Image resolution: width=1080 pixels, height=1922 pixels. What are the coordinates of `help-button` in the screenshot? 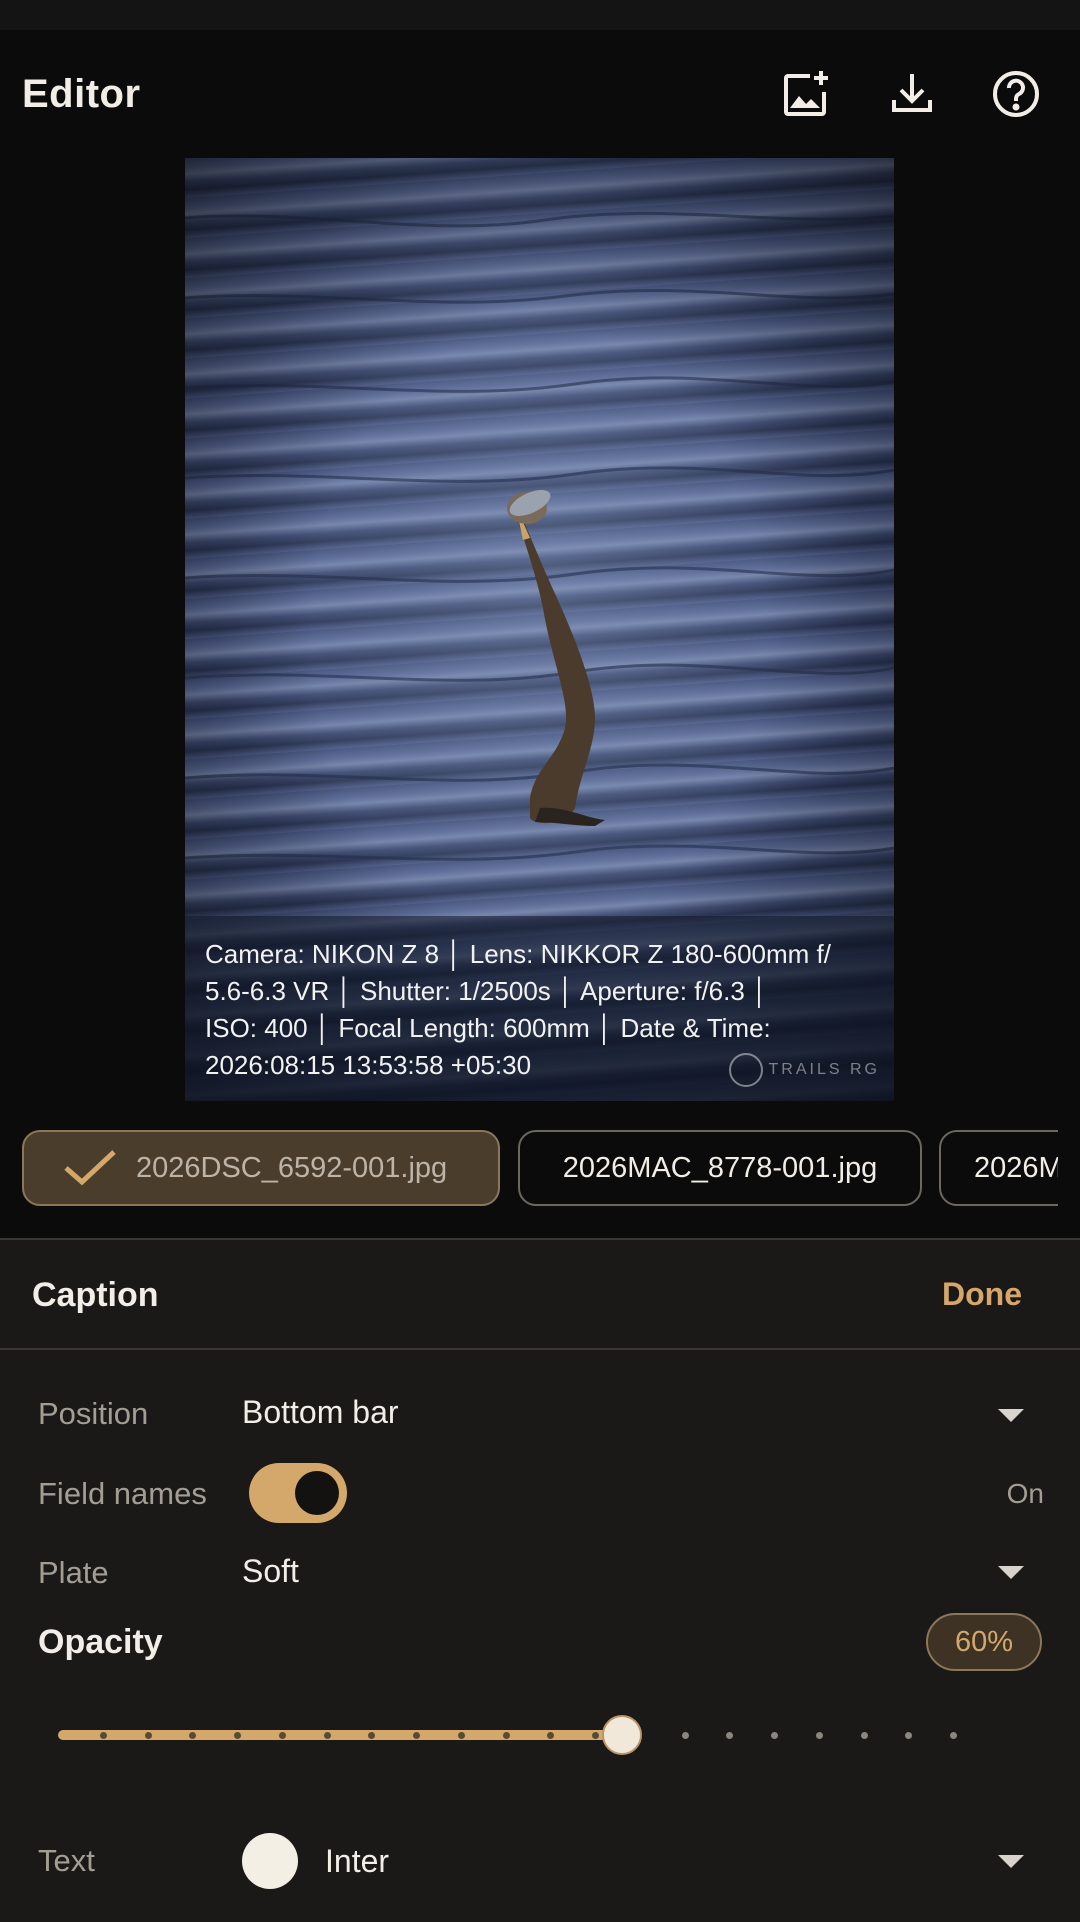 It's located at (1016, 94).